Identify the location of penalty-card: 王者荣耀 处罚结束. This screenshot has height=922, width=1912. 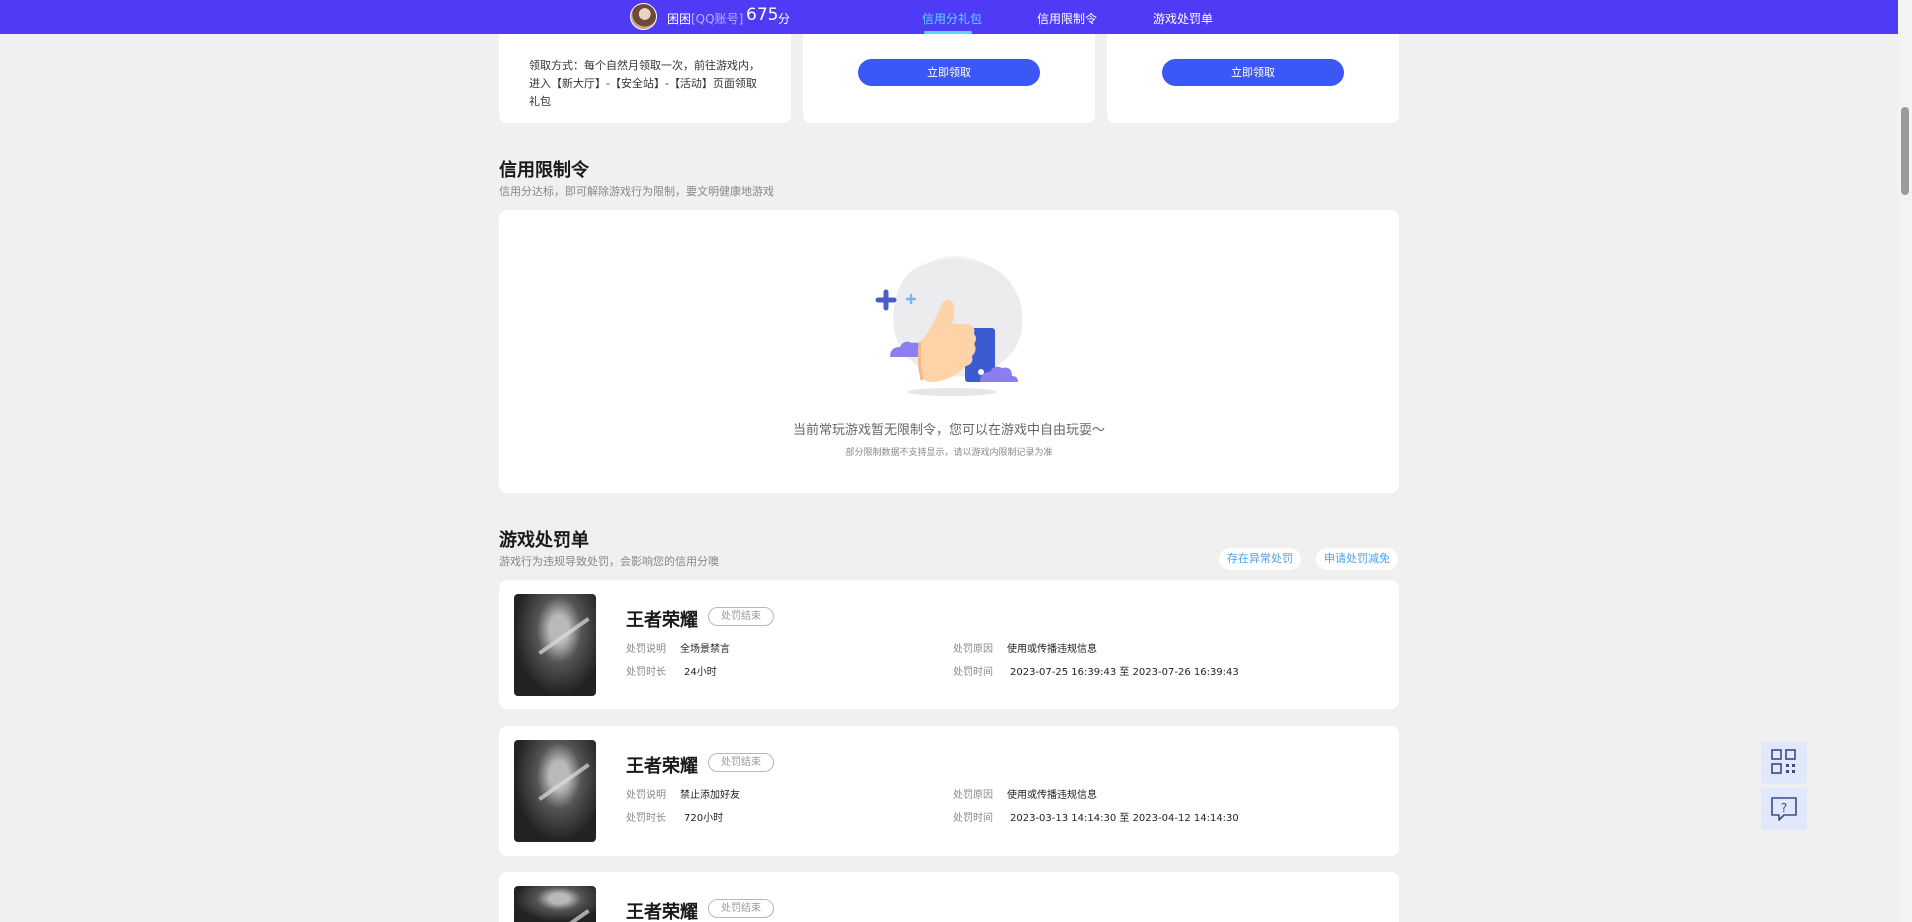
(949, 897).